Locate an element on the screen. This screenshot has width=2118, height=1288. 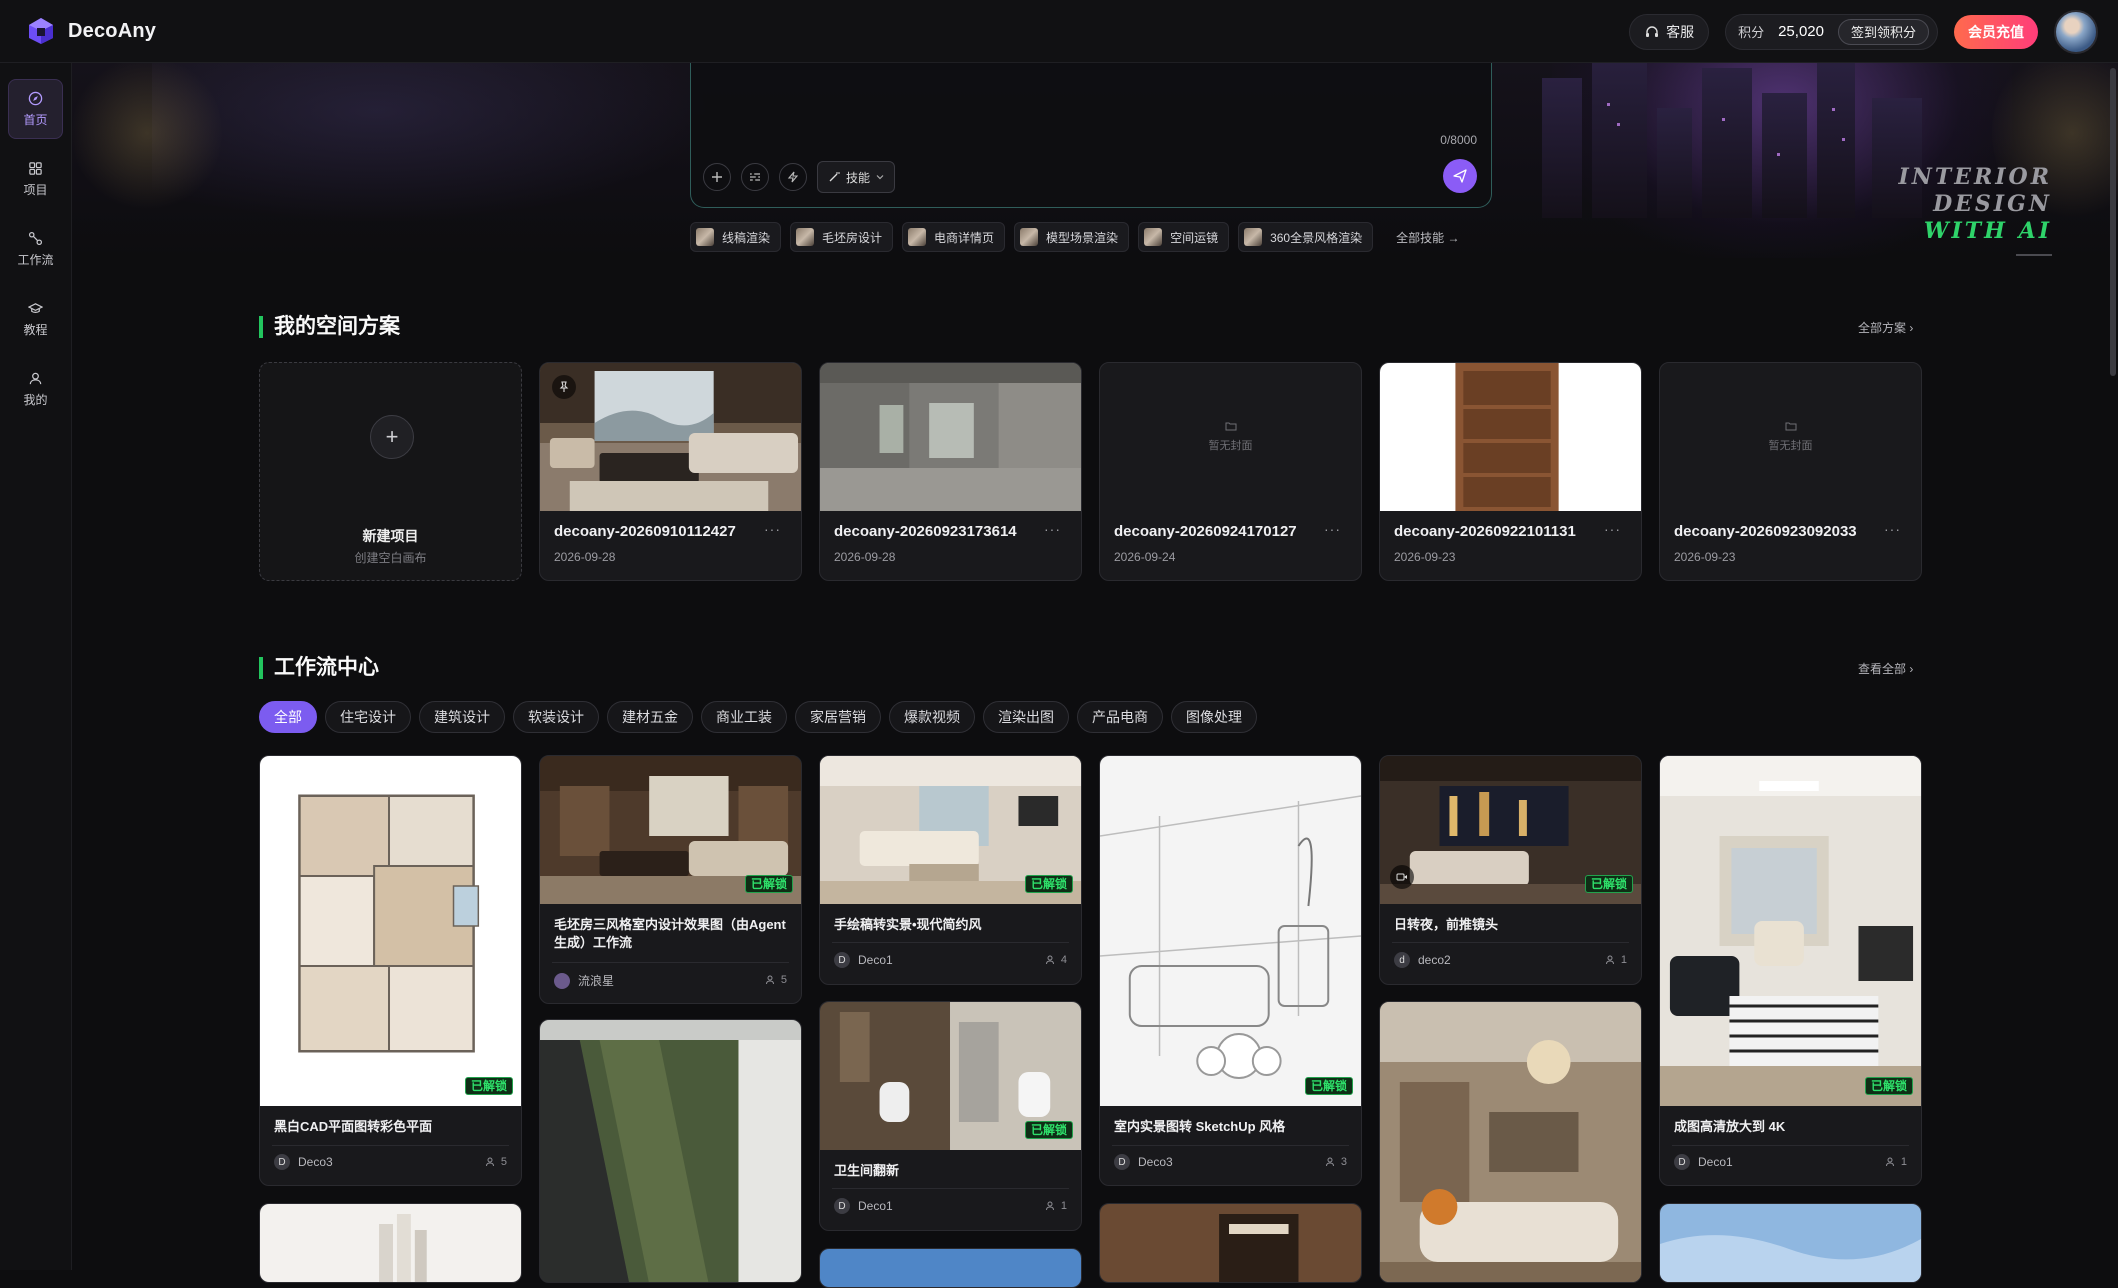
author-name: Deco1 is located at coordinates (1715, 1162).